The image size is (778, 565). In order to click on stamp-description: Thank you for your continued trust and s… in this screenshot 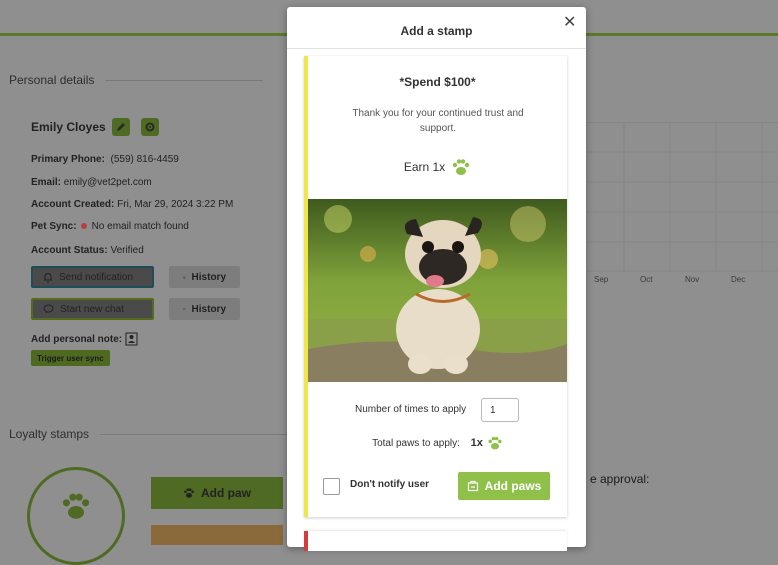, I will do `click(438, 121)`.